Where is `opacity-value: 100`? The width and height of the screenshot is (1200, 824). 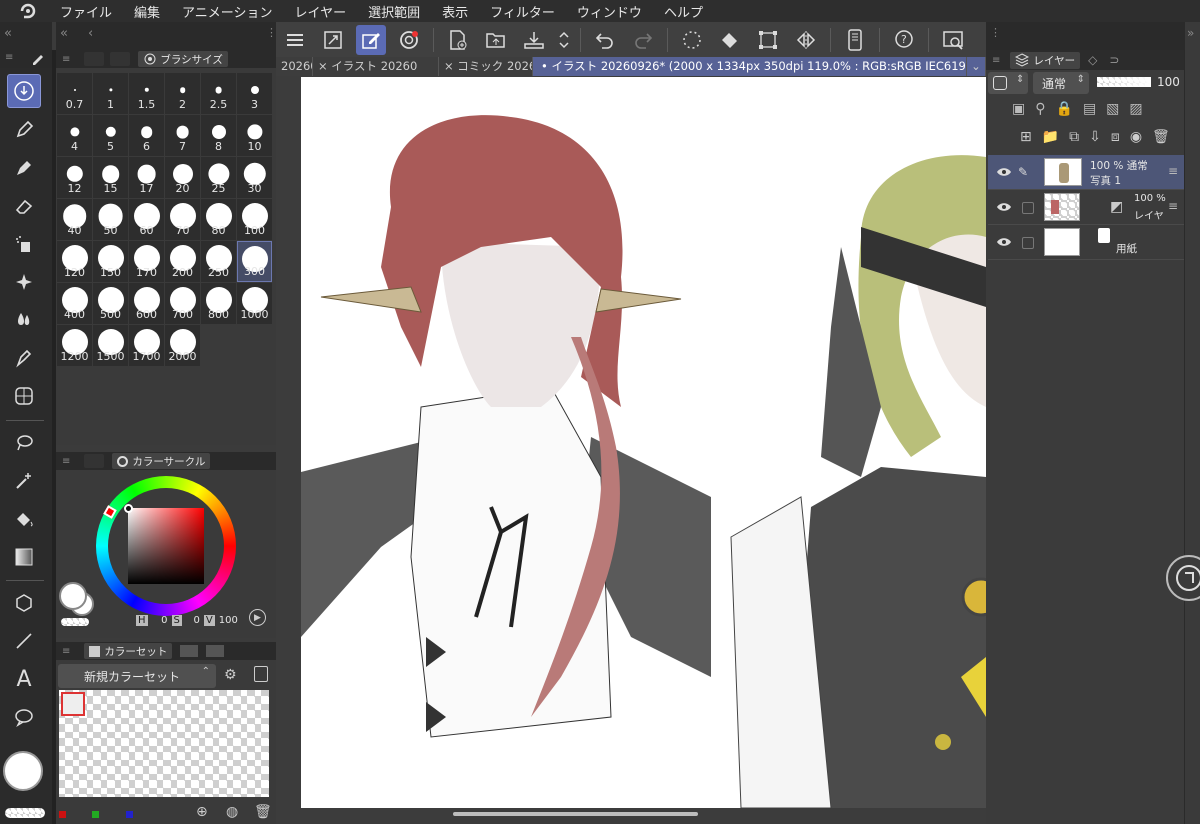
opacity-value: 100 is located at coordinates (1168, 82).